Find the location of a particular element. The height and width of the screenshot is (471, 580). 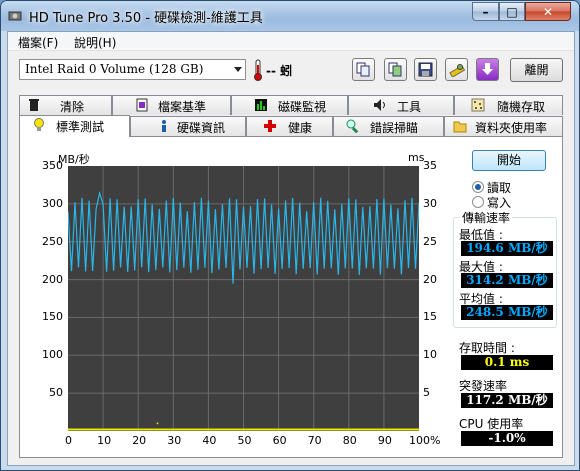

y-tick-right: 20 is located at coordinates (430, 279).